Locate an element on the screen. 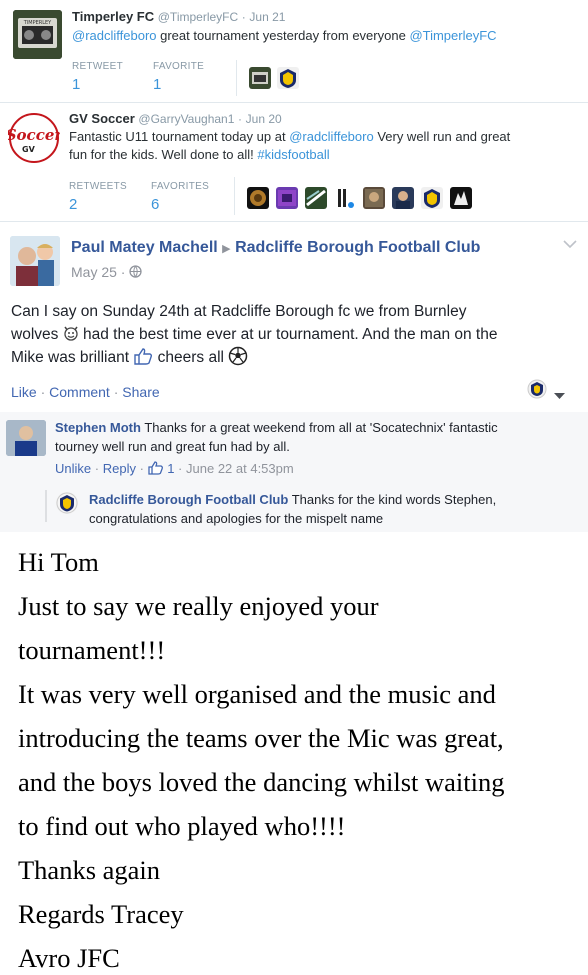 This screenshot has width=588, height=975. retweet-stat: RETWEET 1 is located at coordinates (97, 77).